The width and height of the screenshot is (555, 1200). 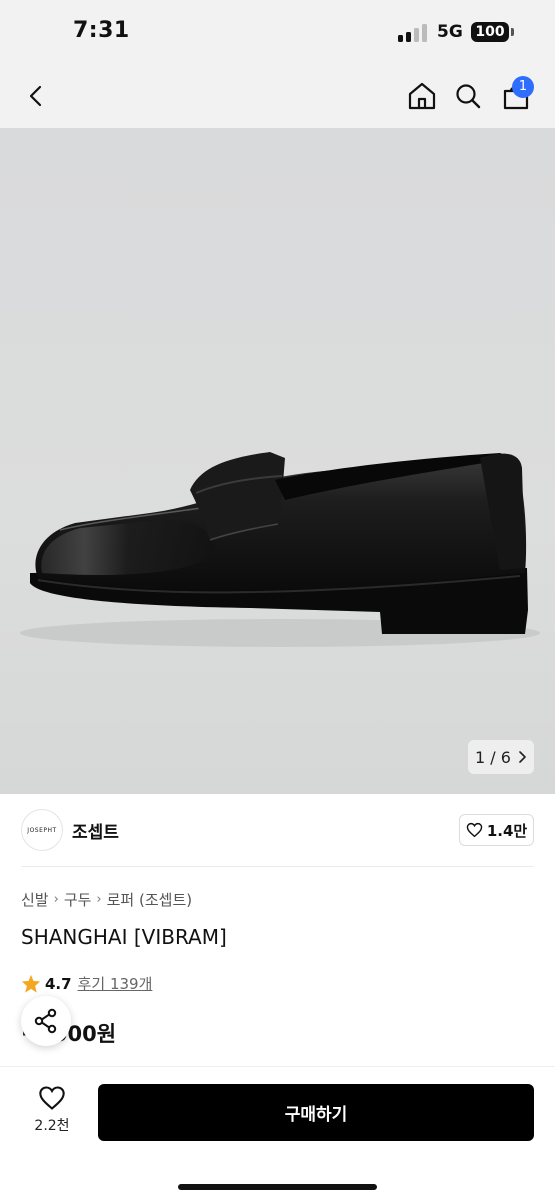 What do you see at coordinates (95, 830) in the screenshot?
I see `brand-name: 조셉트` at bounding box center [95, 830].